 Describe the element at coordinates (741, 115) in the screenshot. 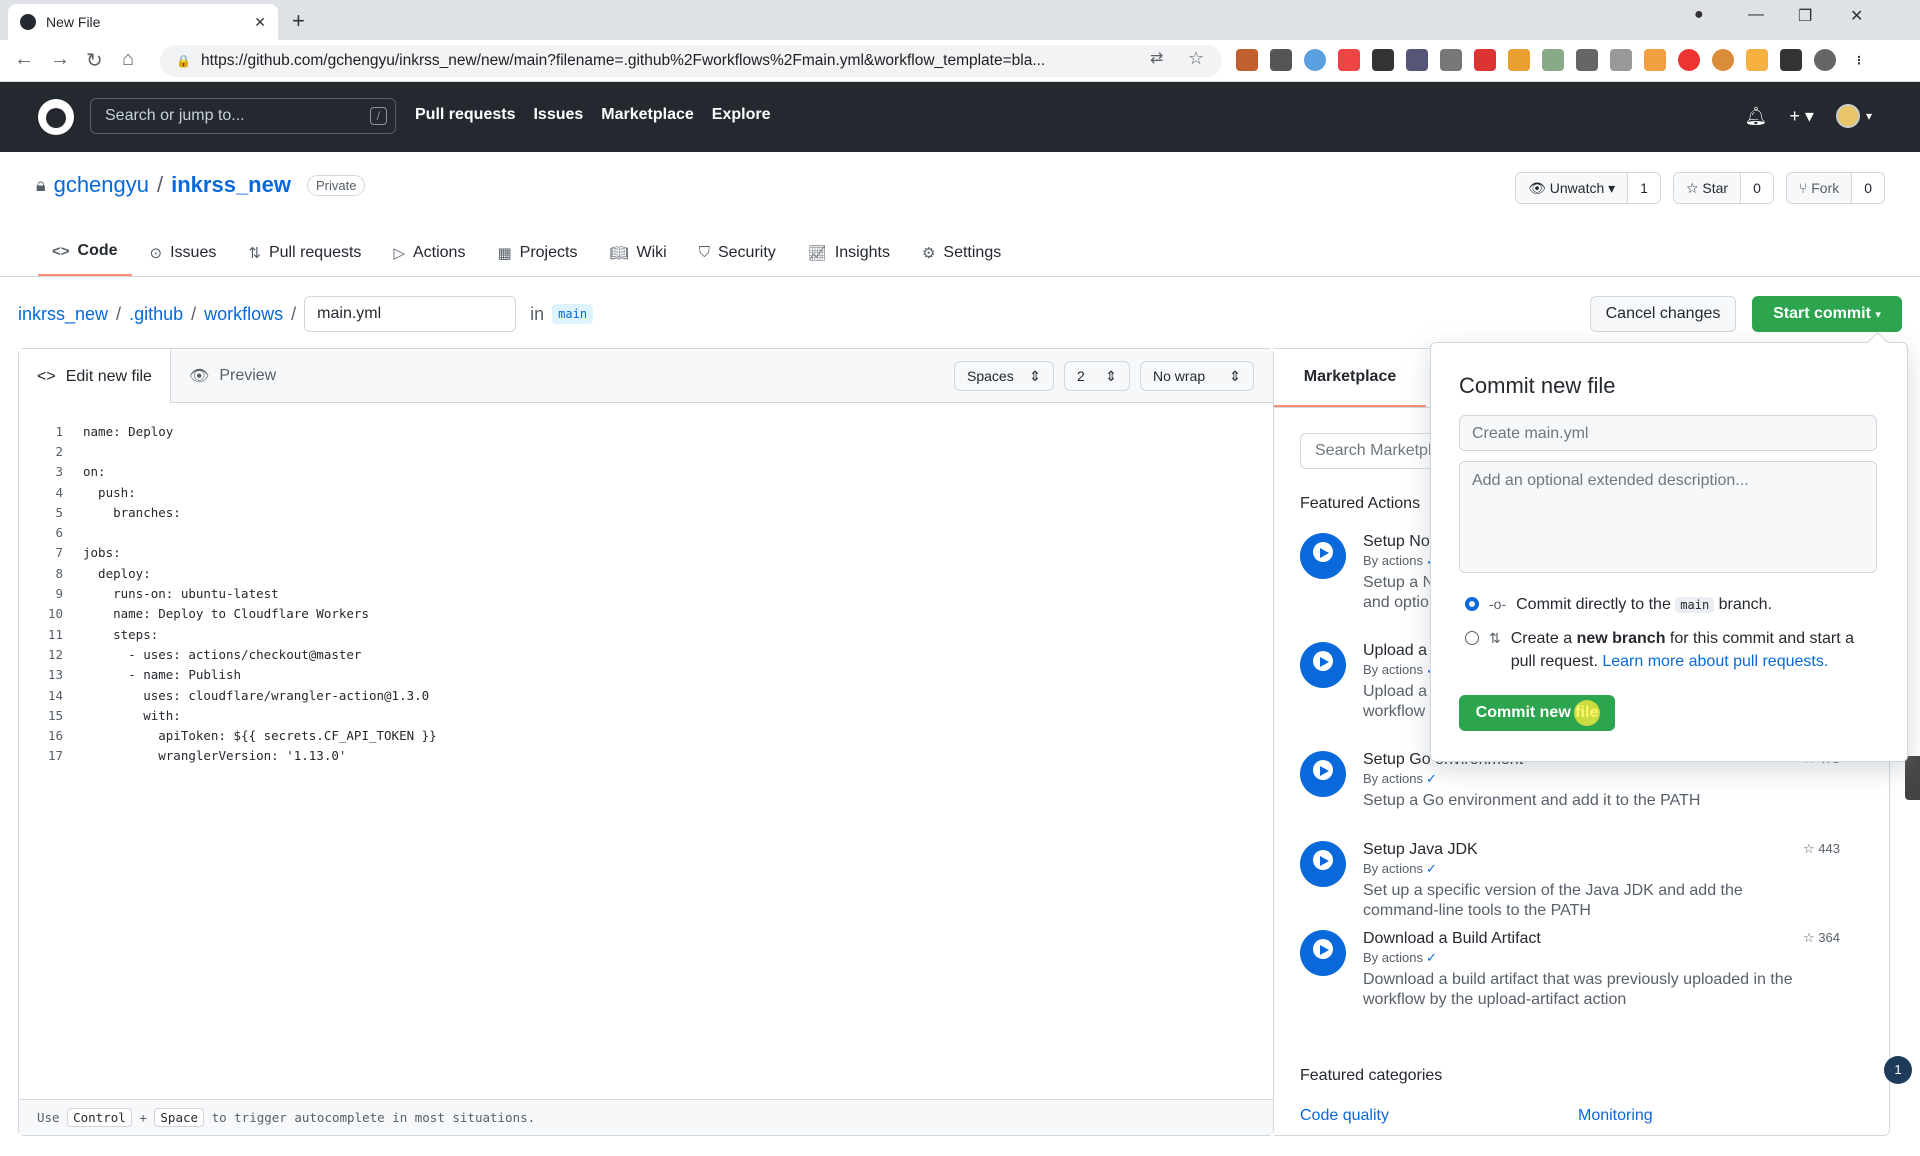

I see `nav-explore: Explore` at that location.